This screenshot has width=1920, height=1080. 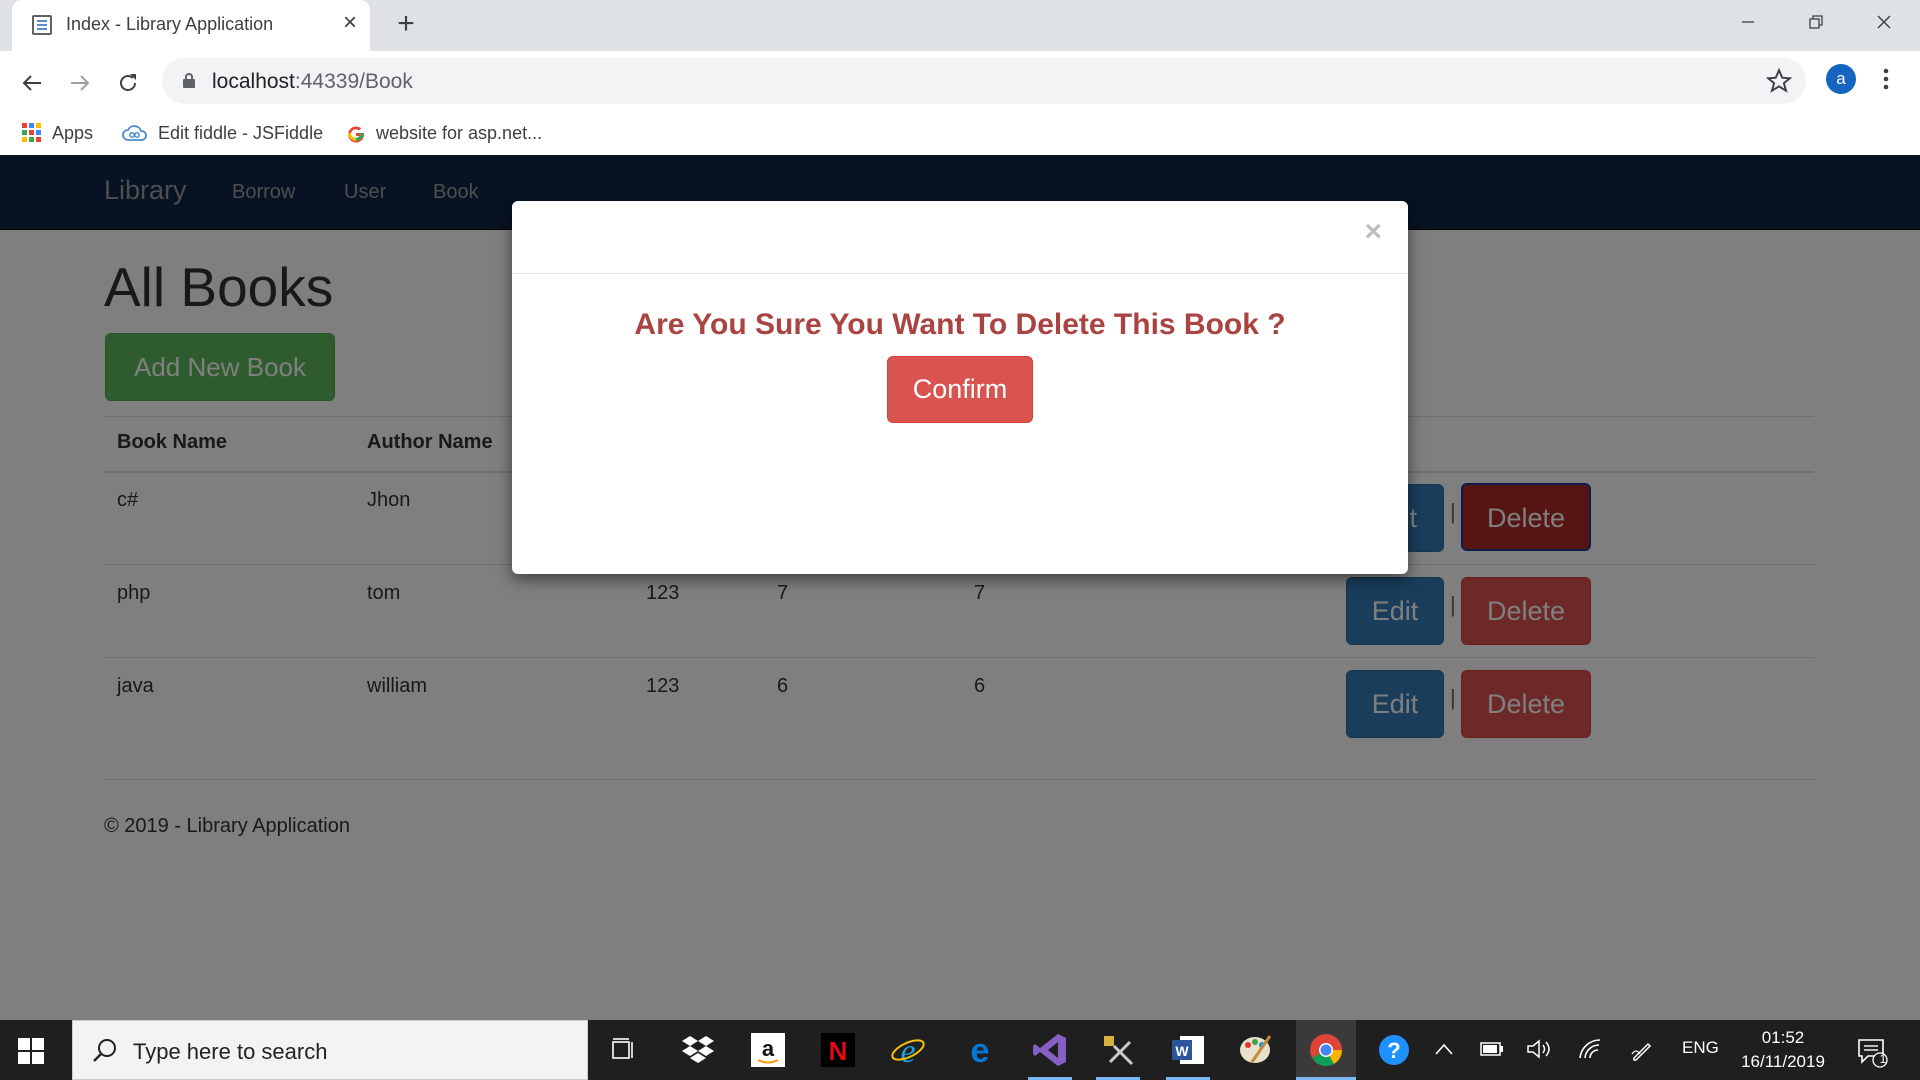 I want to click on language-indicator: ENG, so click(x=1700, y=1048).